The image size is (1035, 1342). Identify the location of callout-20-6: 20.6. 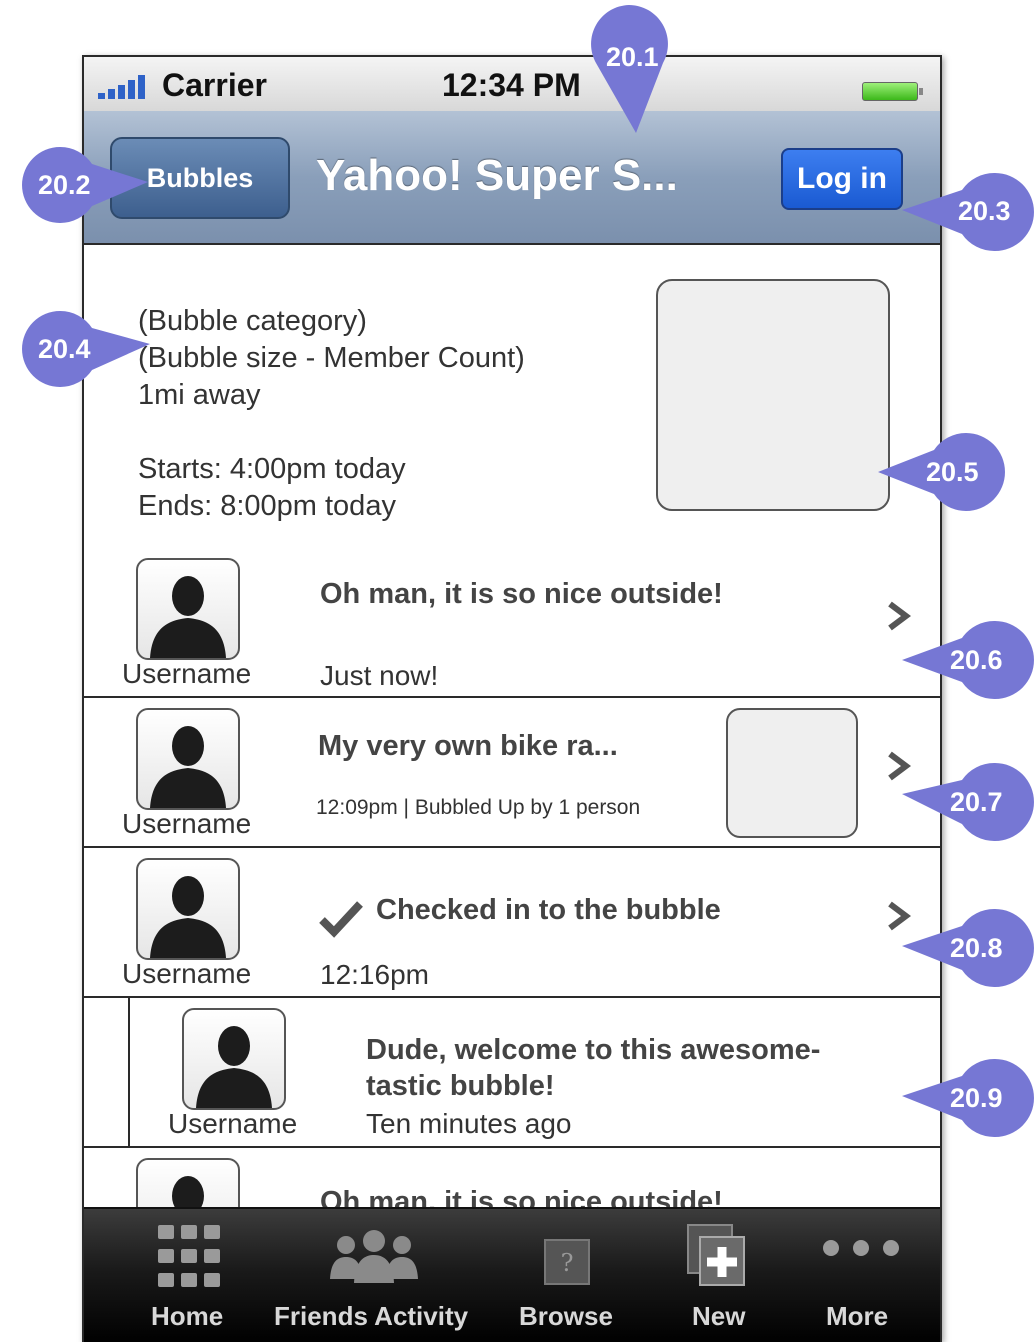
(967, 660).